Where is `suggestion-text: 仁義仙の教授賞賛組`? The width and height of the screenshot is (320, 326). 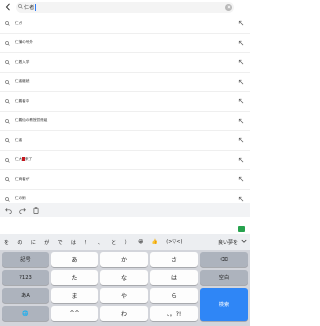
suggestion-text: 仁義仙の教授賞賛組 is located at coordinates (31, 120).